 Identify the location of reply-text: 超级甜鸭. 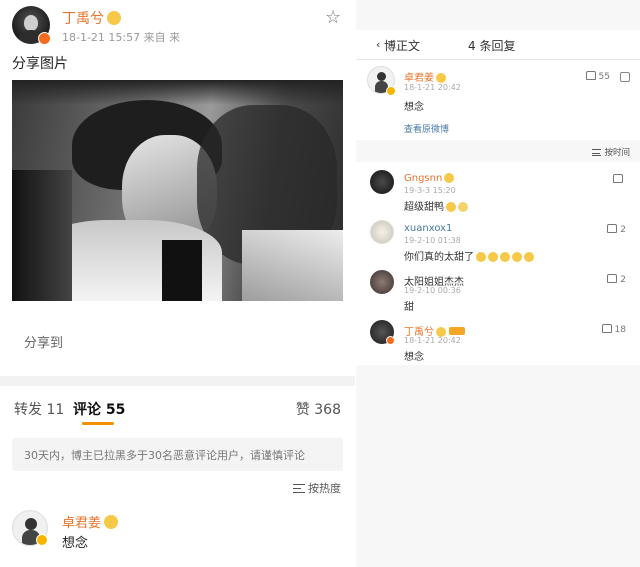
(436, 205).